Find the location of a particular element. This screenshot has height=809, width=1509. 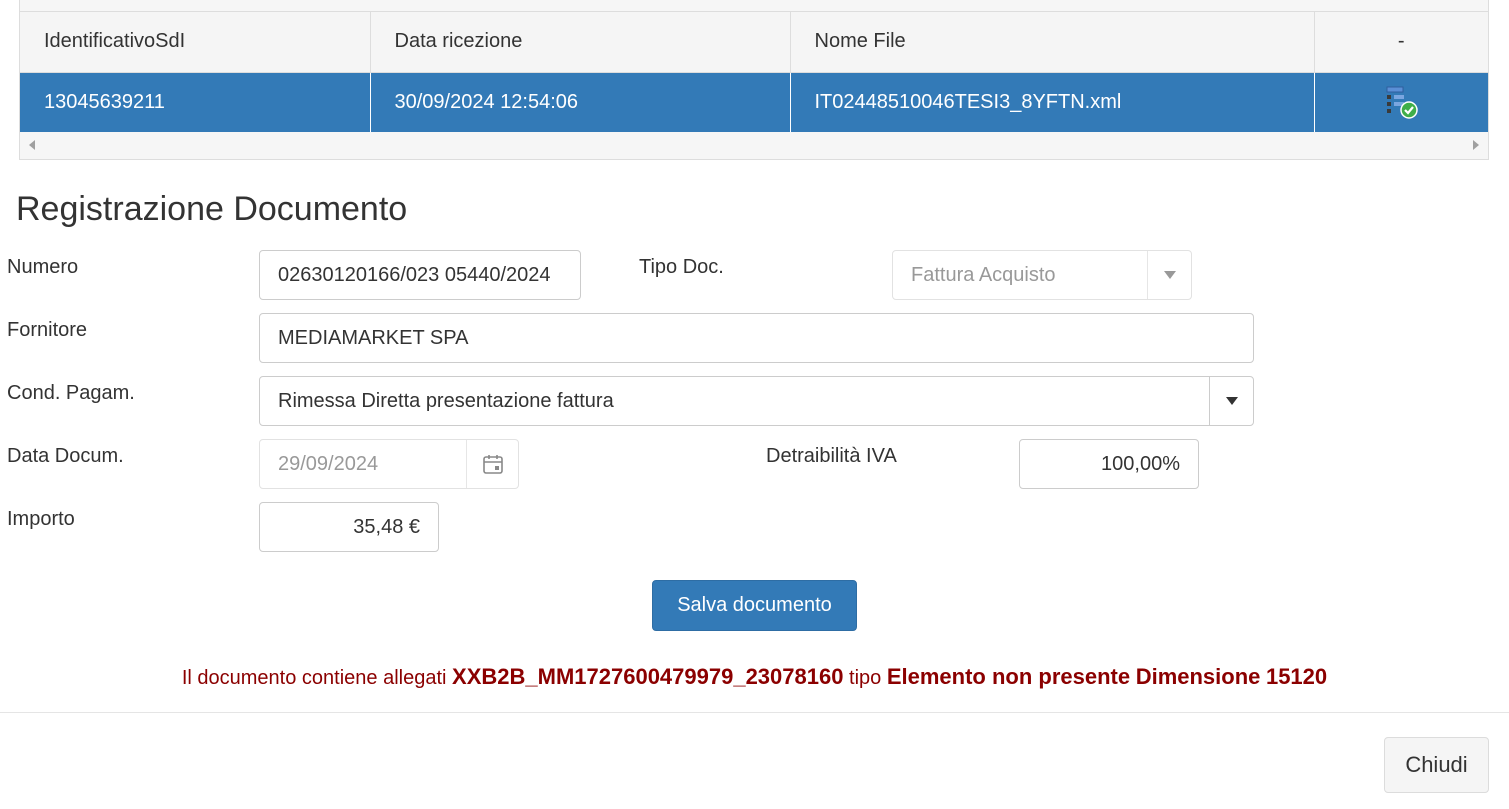

tipo-doc-select: Fattura Acquisto is located at coordinates (1042, 275).